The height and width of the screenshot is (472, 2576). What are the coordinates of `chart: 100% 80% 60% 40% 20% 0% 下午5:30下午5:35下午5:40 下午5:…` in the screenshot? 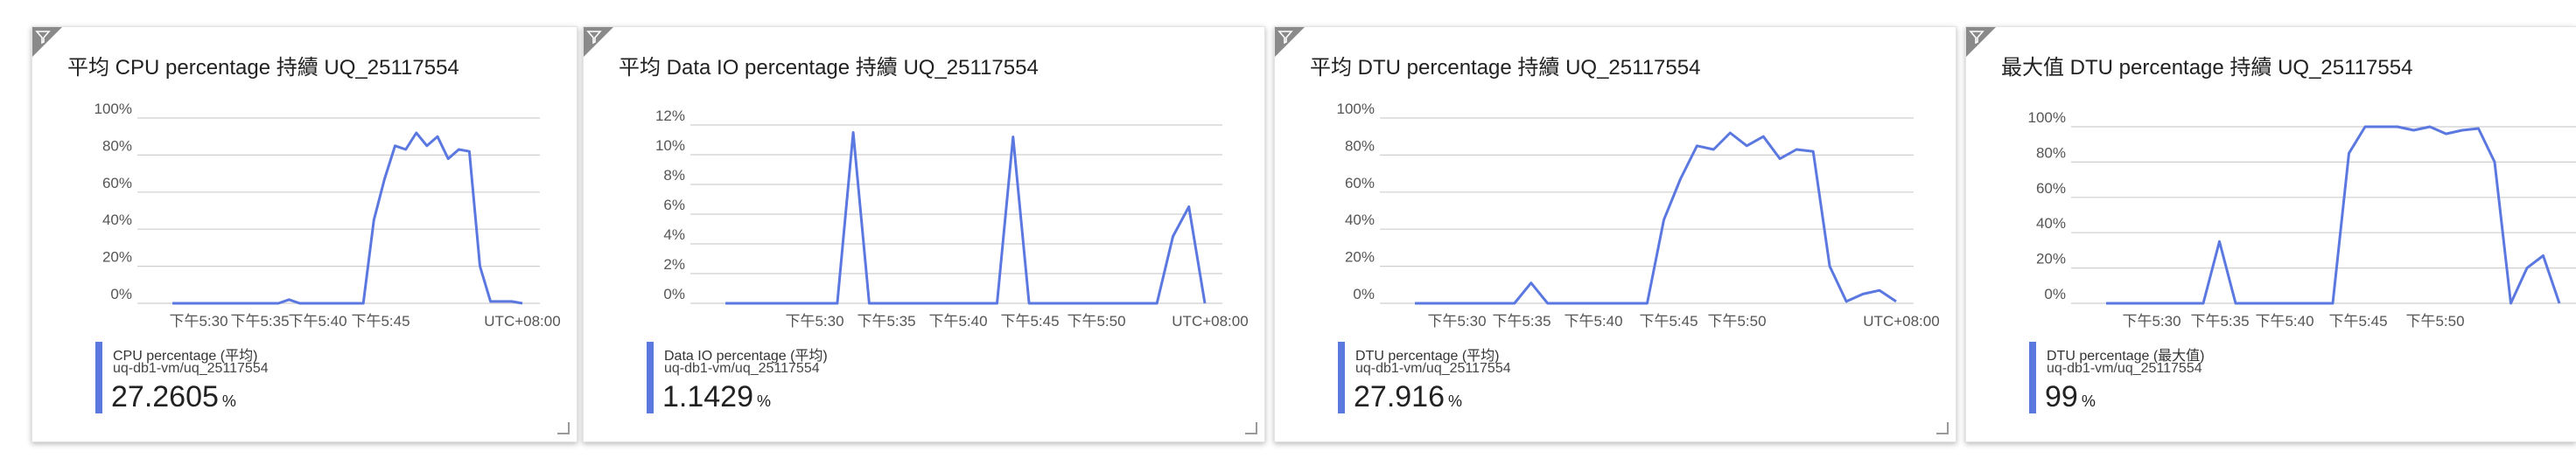 It's located at (327, 216).